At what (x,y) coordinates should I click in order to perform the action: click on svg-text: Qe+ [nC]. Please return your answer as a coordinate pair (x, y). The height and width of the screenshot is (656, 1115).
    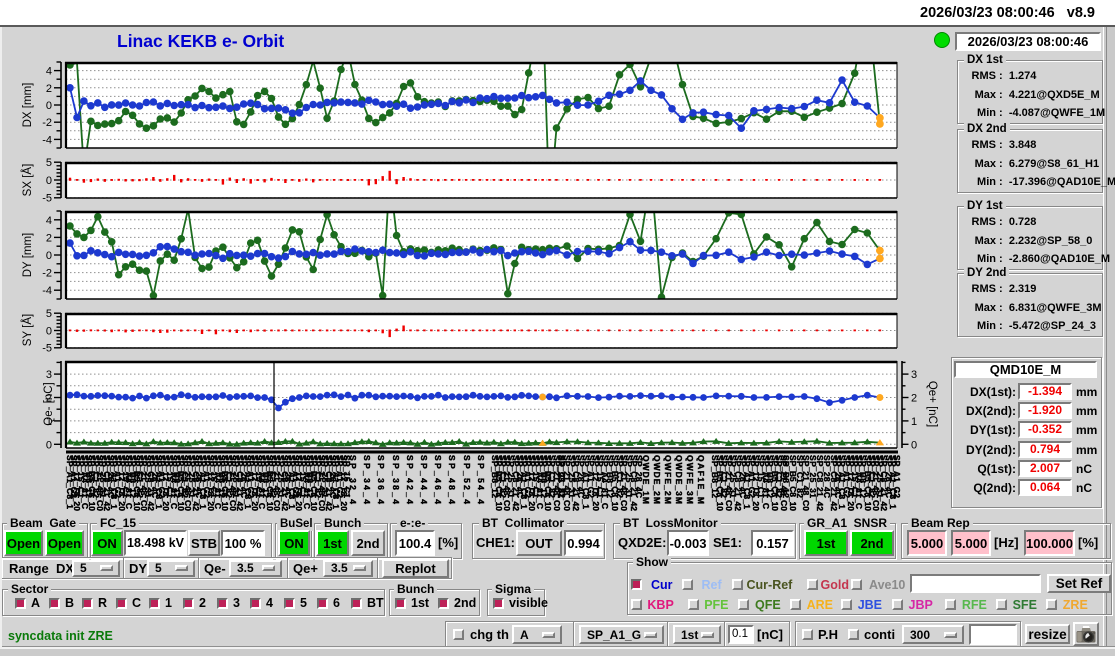
    Looking at the image, I should click on (932, 404).